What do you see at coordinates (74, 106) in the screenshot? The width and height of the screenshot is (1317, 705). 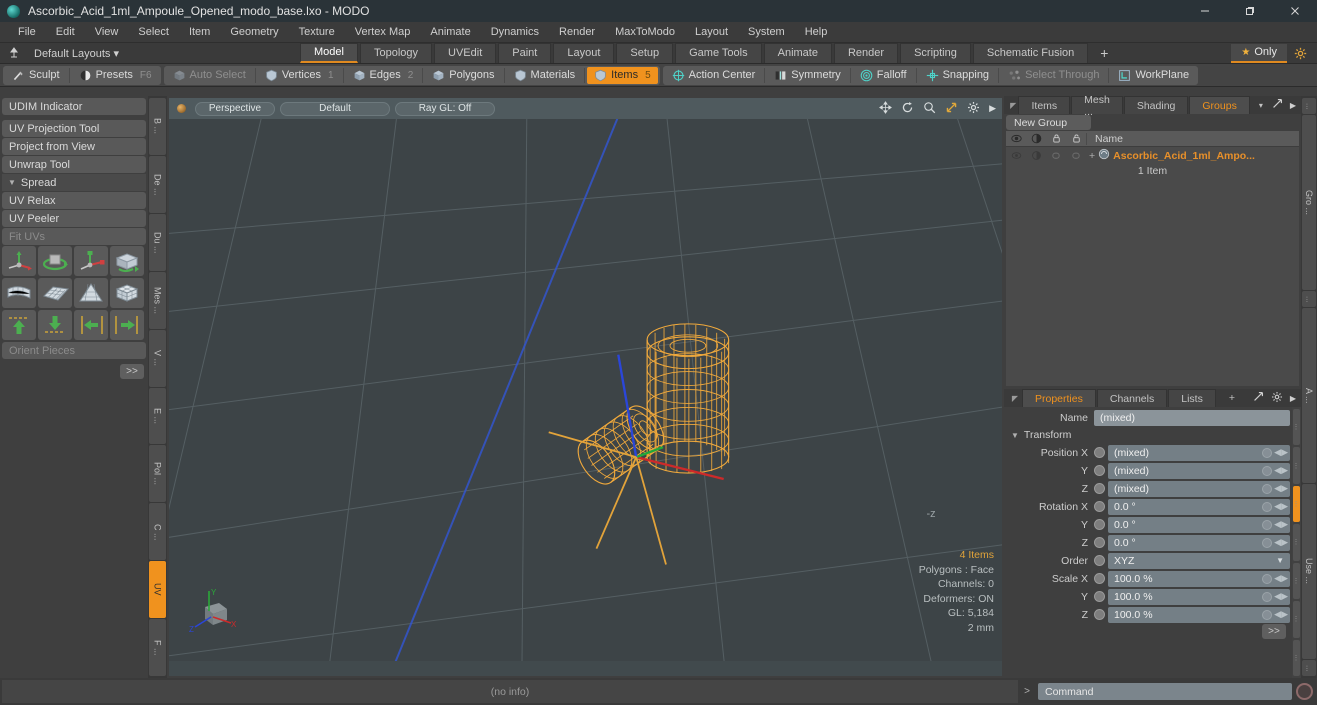 I see `tool-udim-indicator: UDIM Indicator` at bounding box center [74, 106].